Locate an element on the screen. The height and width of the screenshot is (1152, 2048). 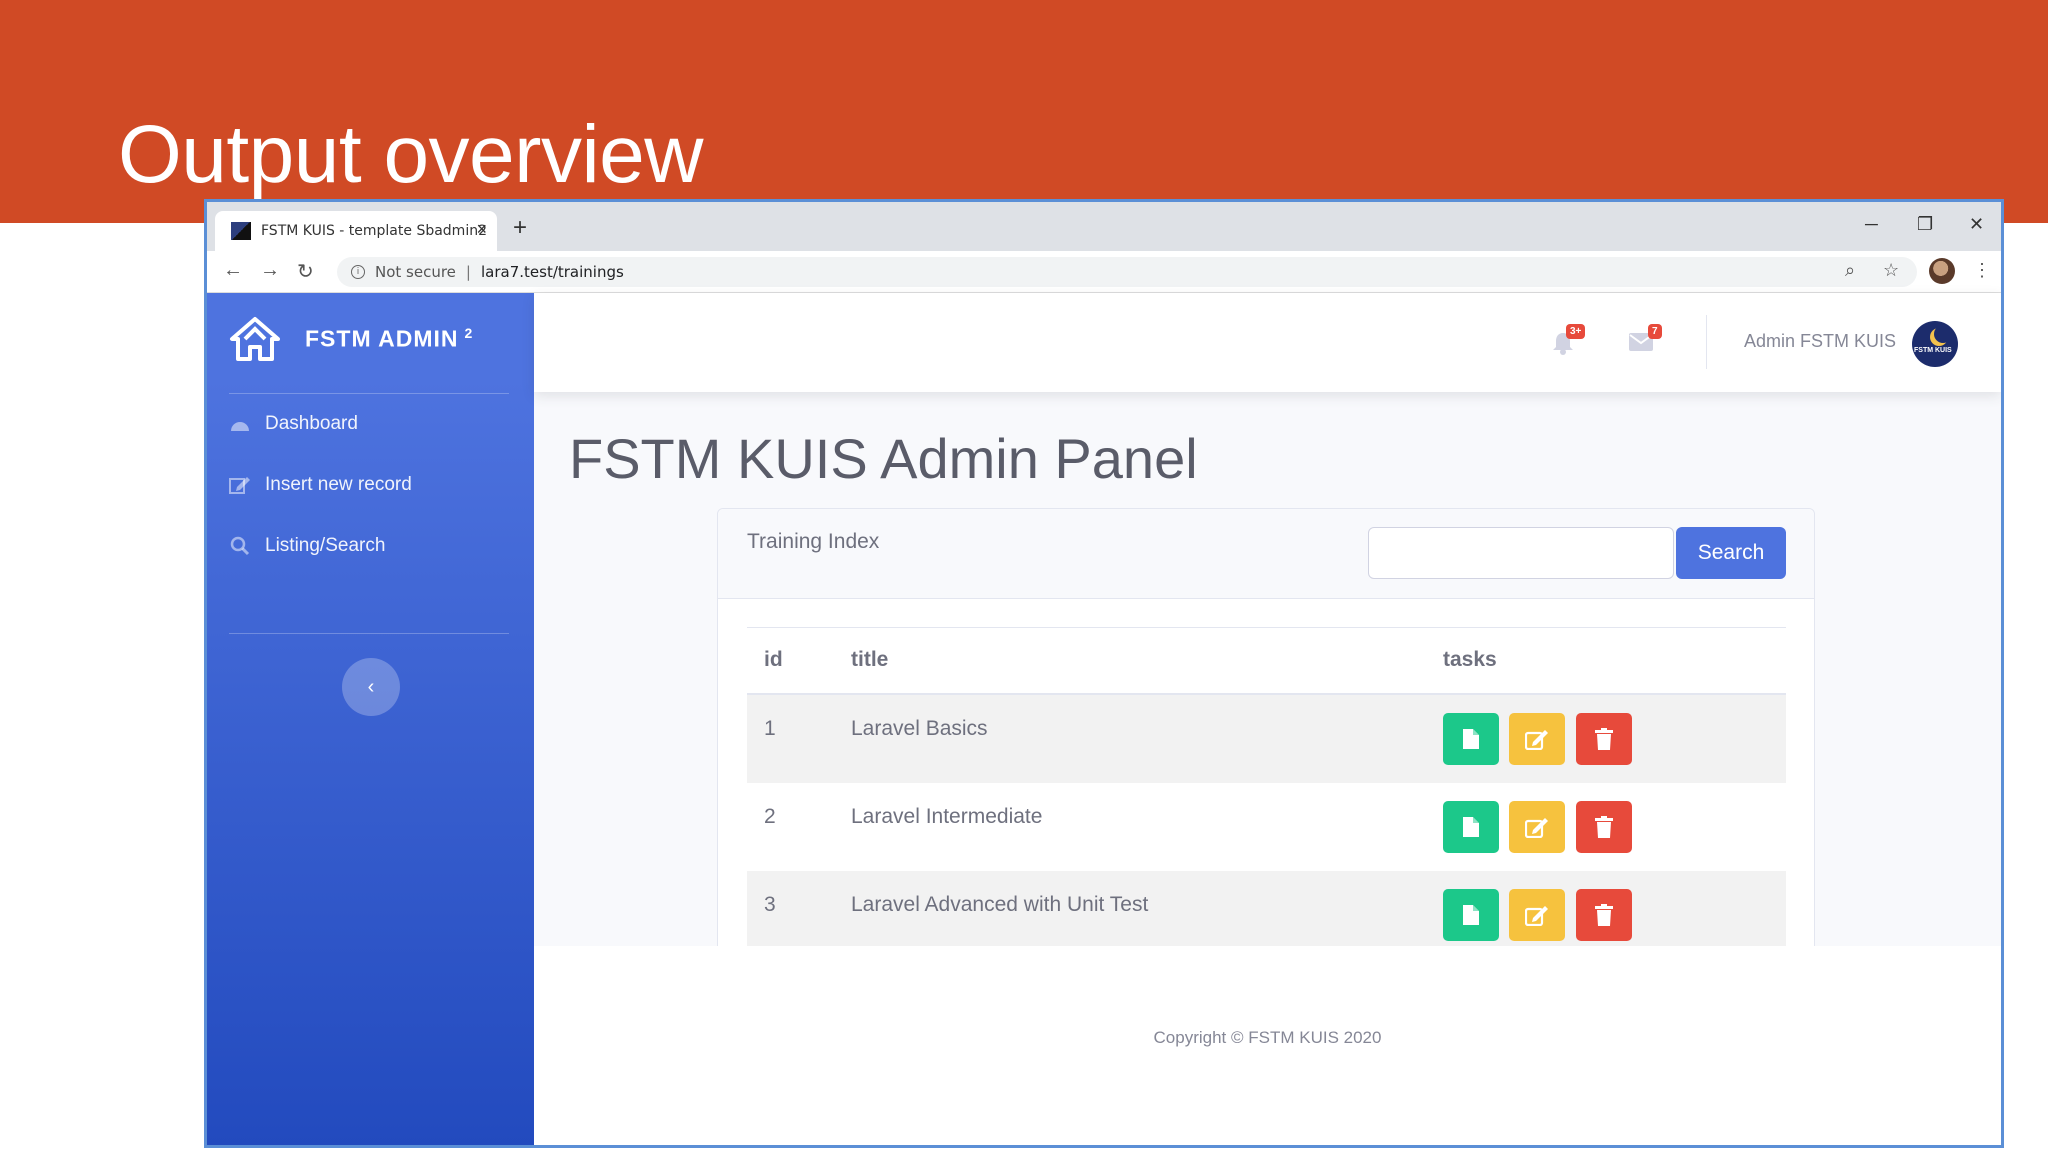
column-header-id: id is located at coordinates (773, 659).